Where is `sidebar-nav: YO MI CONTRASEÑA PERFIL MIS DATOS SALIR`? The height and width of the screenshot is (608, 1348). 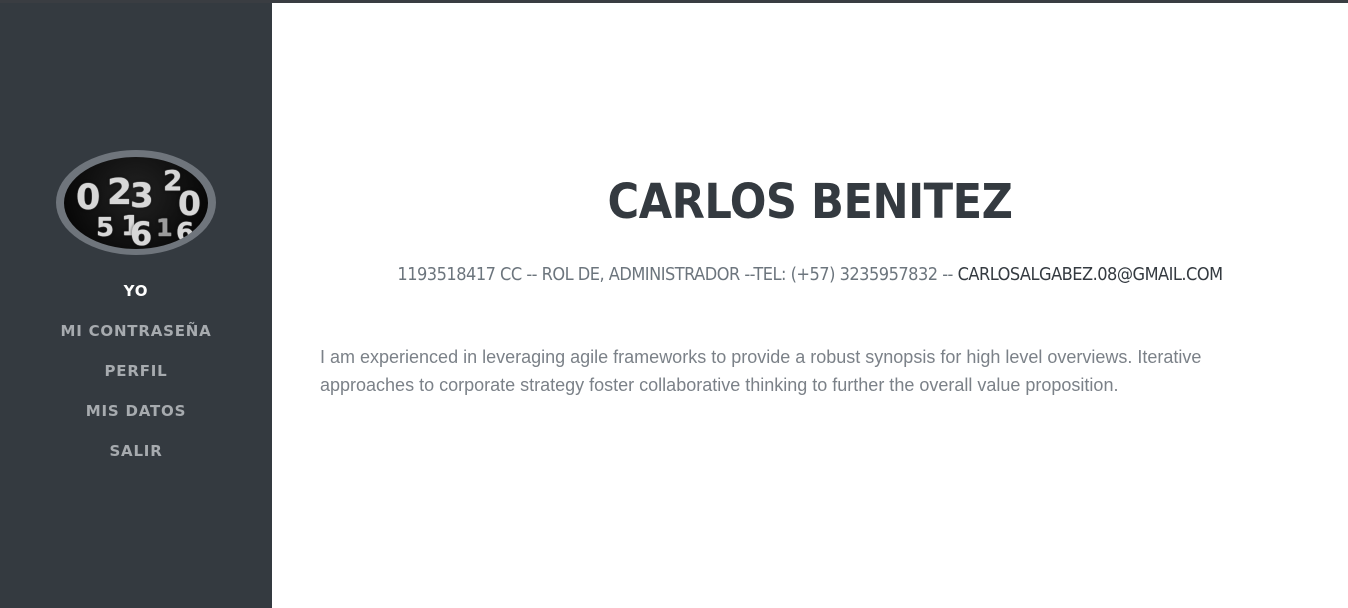
sidebar-nav: YO MI CONTRASEÑA PERFIL MIS DATOS SALIR is located at coordinates (136, 381).